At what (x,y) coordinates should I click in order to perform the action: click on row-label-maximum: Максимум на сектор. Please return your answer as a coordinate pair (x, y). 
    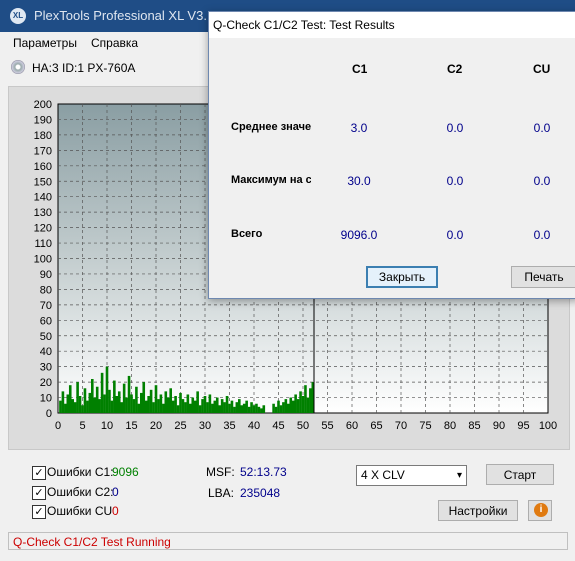
    Looking at the image, I should click on (271, 180).